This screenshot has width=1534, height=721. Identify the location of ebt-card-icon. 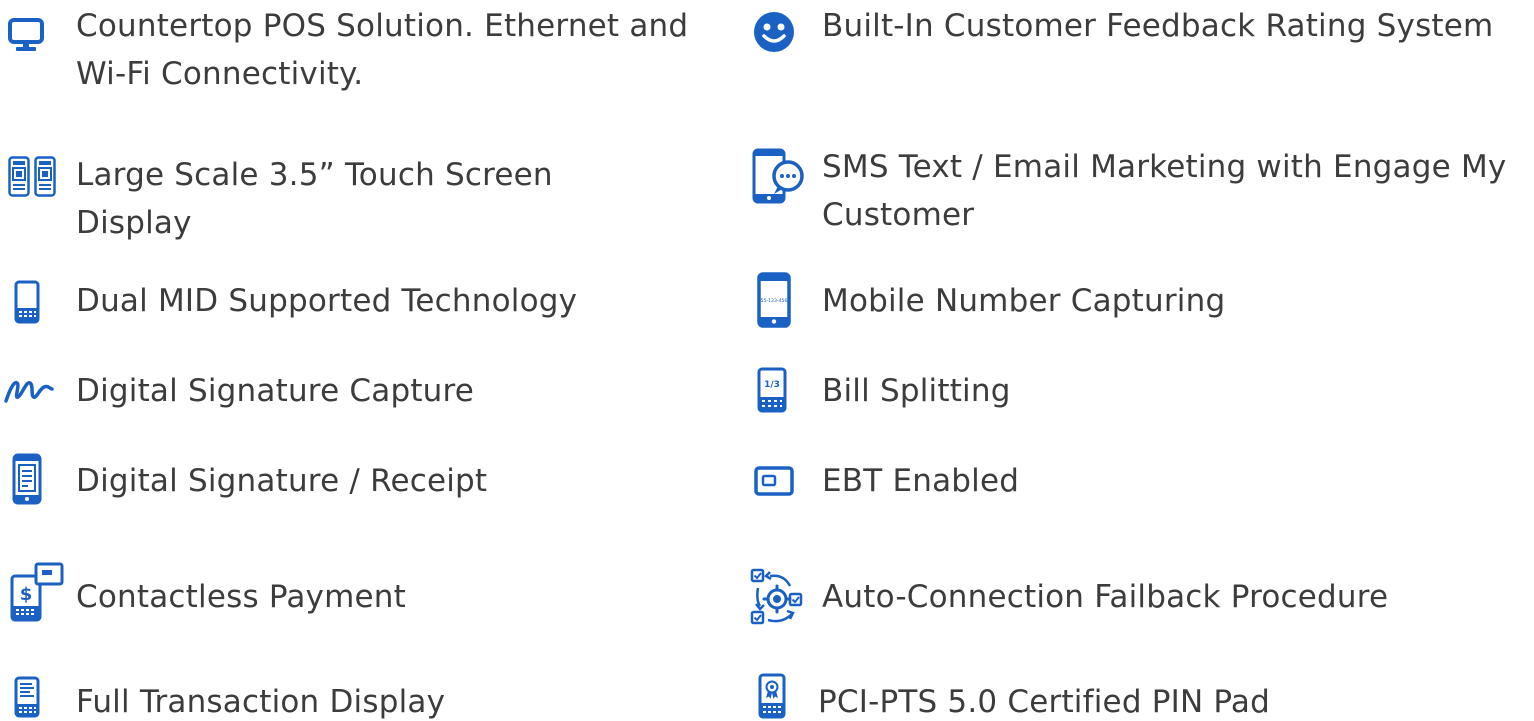
(774, 481).